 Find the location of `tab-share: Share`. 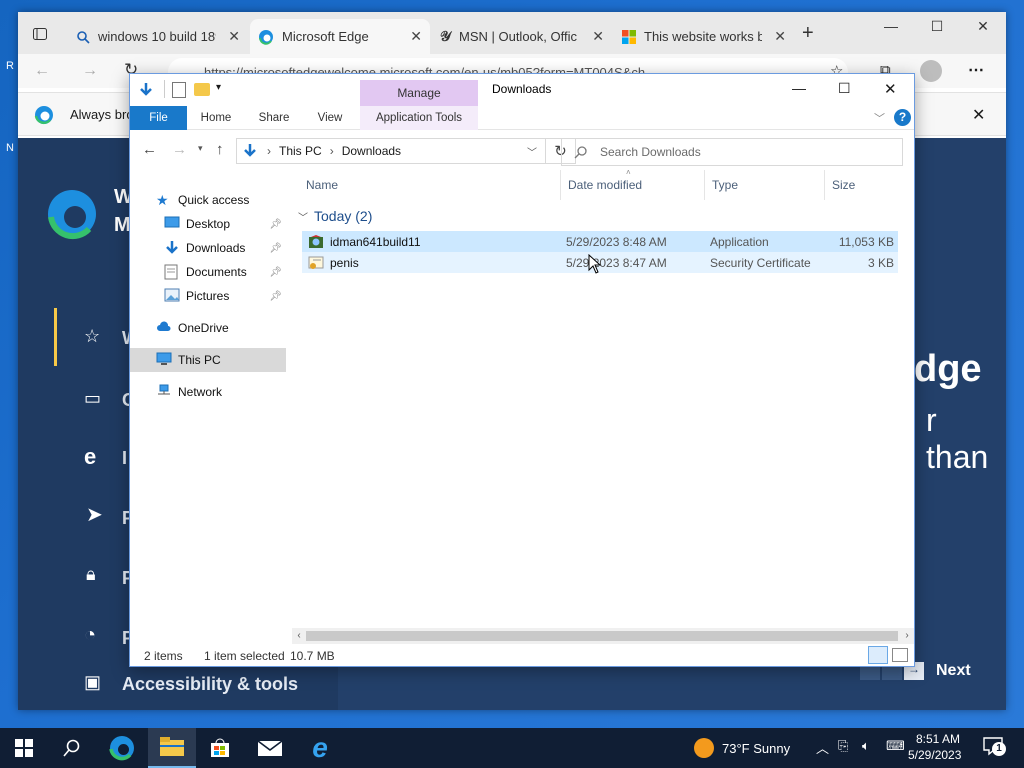

tab-share: Share is located at coordinates (274, 118).